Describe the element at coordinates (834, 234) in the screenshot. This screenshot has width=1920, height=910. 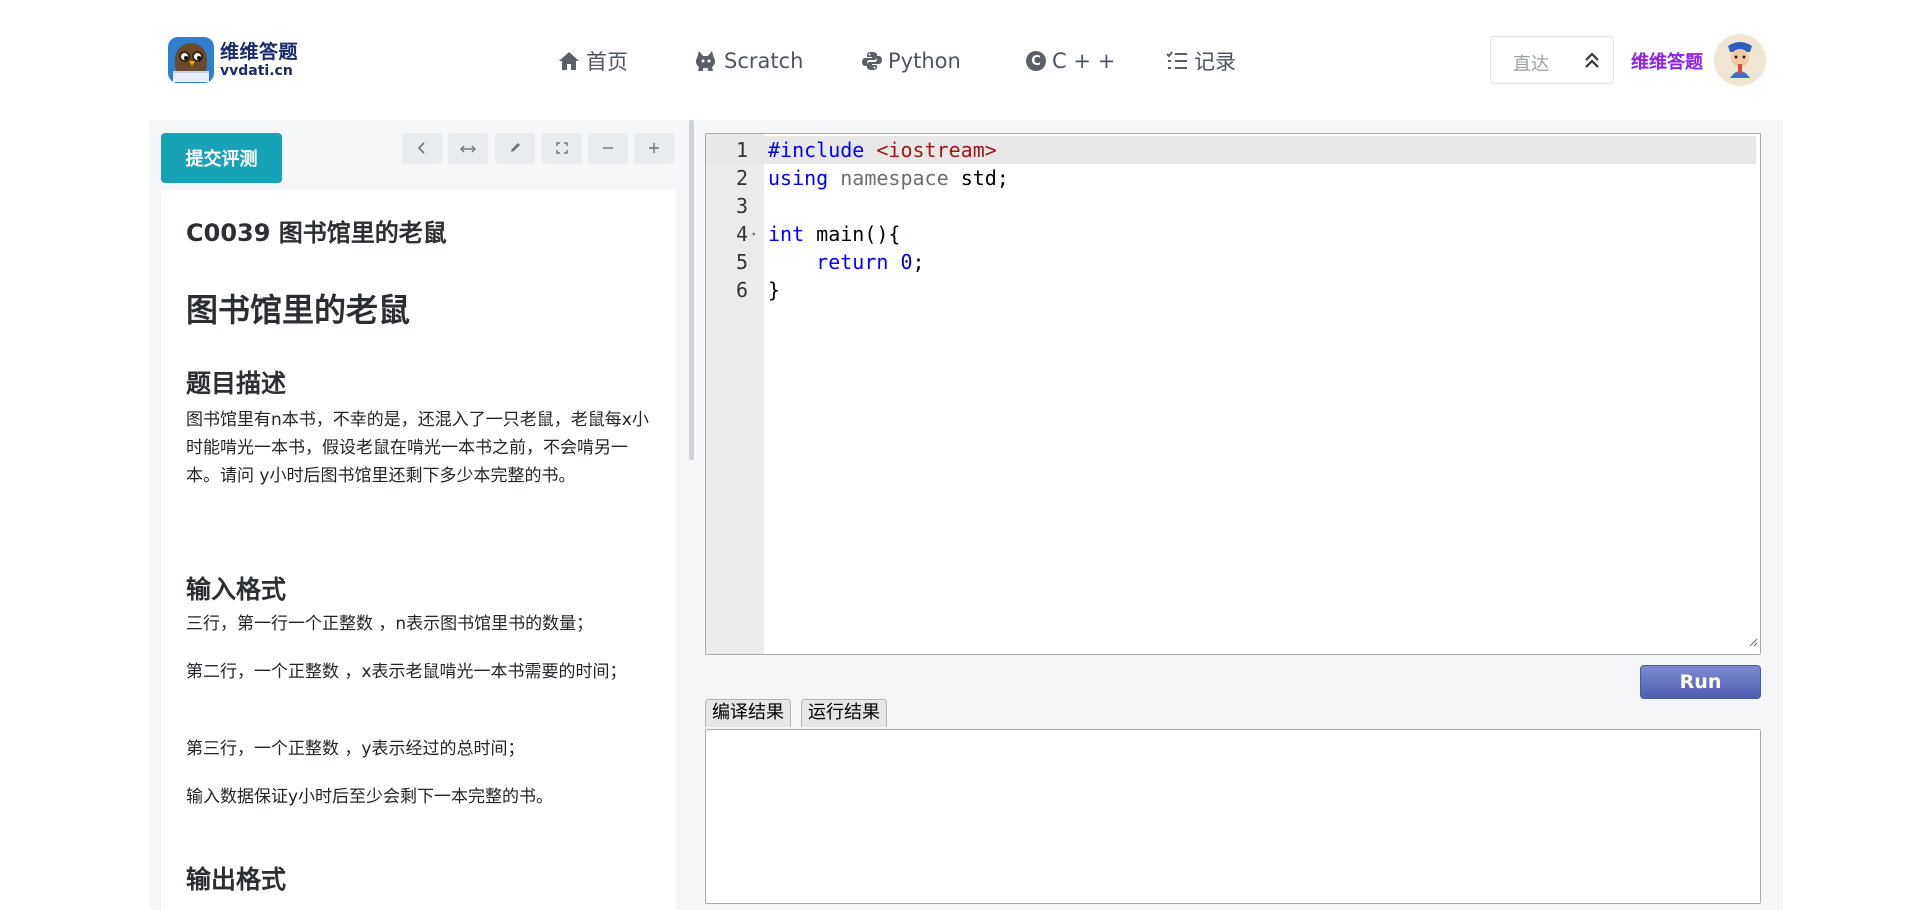
I see `code-line-4: int main(){` at that location.